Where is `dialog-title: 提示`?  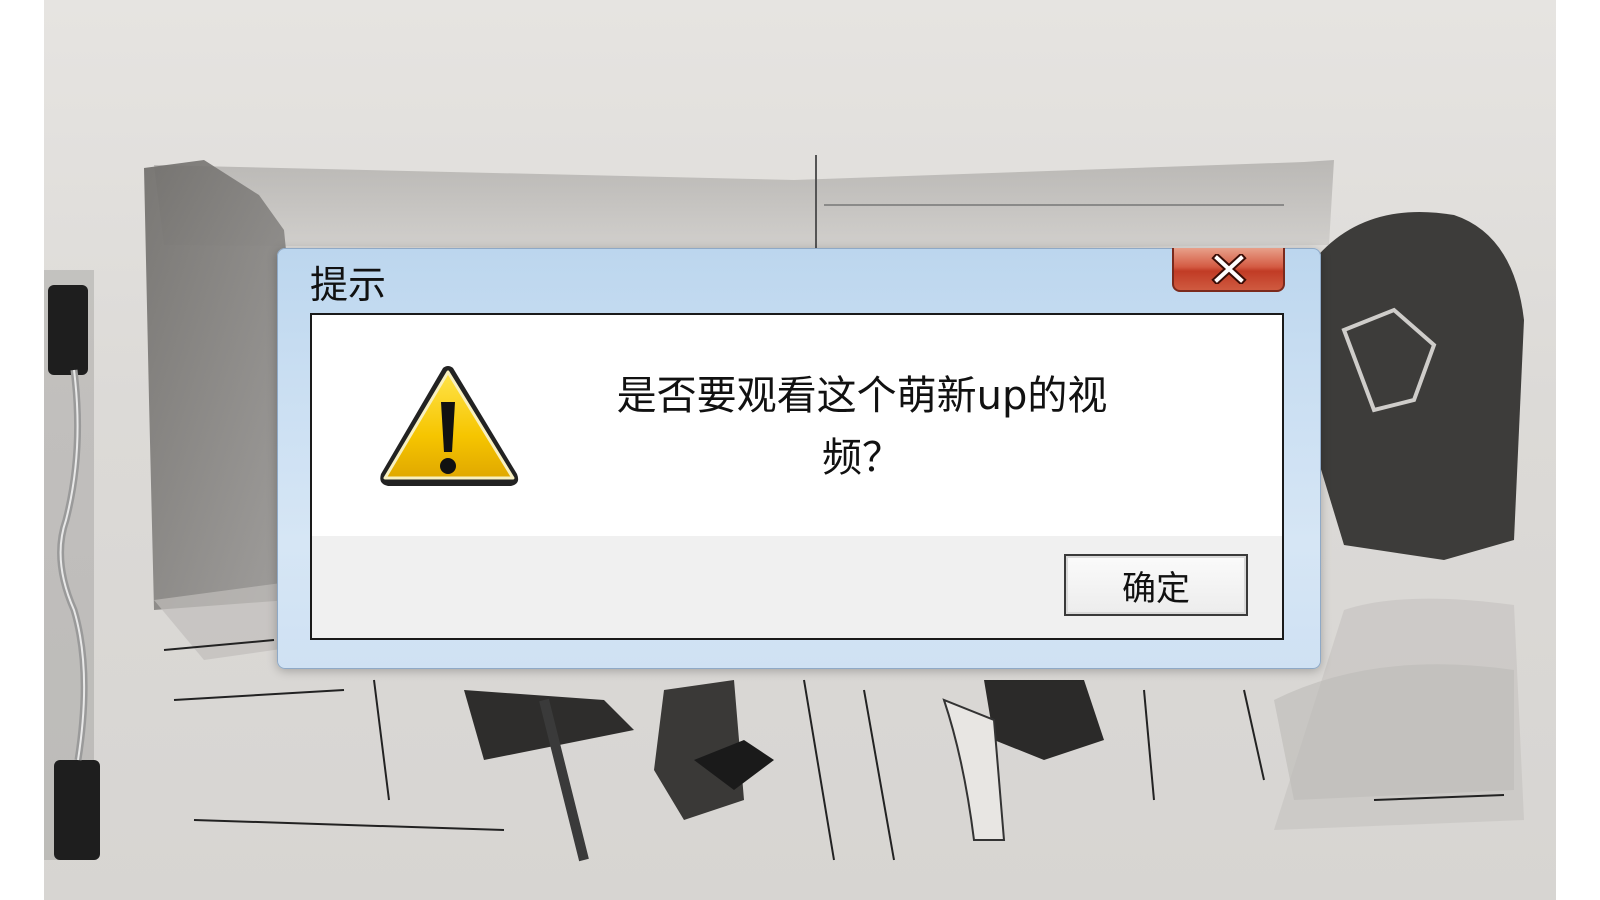
dialog-title: 提示 is located at coordinates (348, 285).